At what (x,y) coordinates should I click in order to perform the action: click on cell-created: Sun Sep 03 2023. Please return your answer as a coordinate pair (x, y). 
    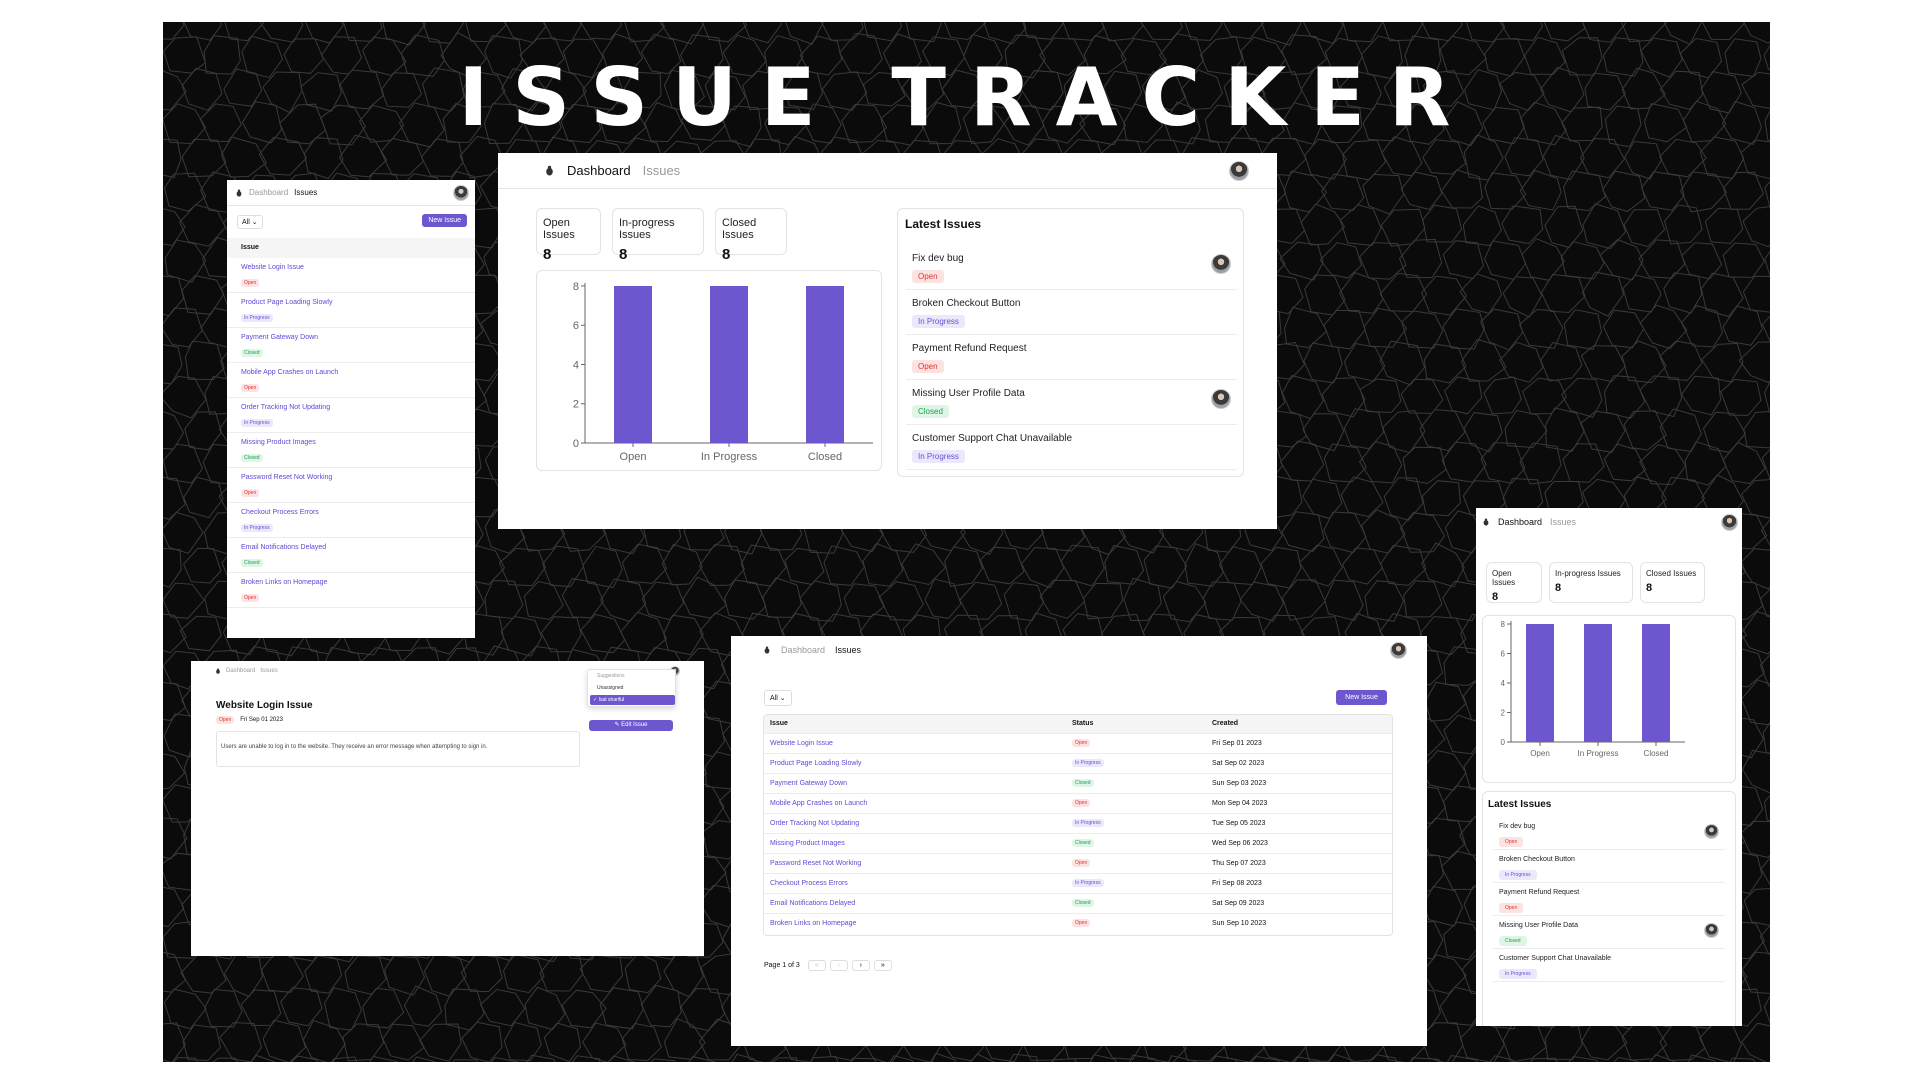
    Looking at the image, I should click on (1239, 783).